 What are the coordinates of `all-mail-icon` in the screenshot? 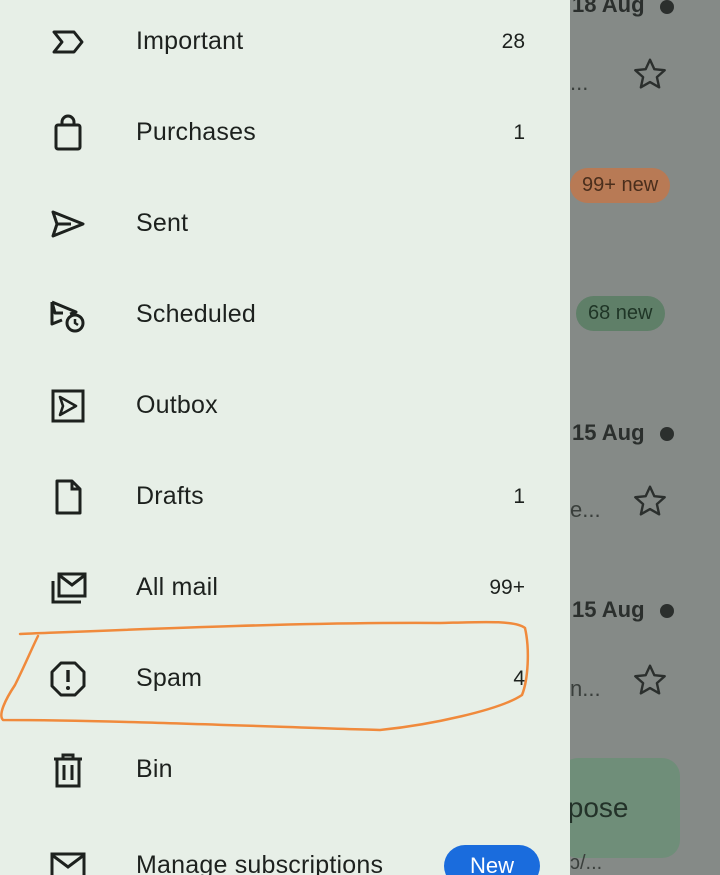 It's located at (68, 588).